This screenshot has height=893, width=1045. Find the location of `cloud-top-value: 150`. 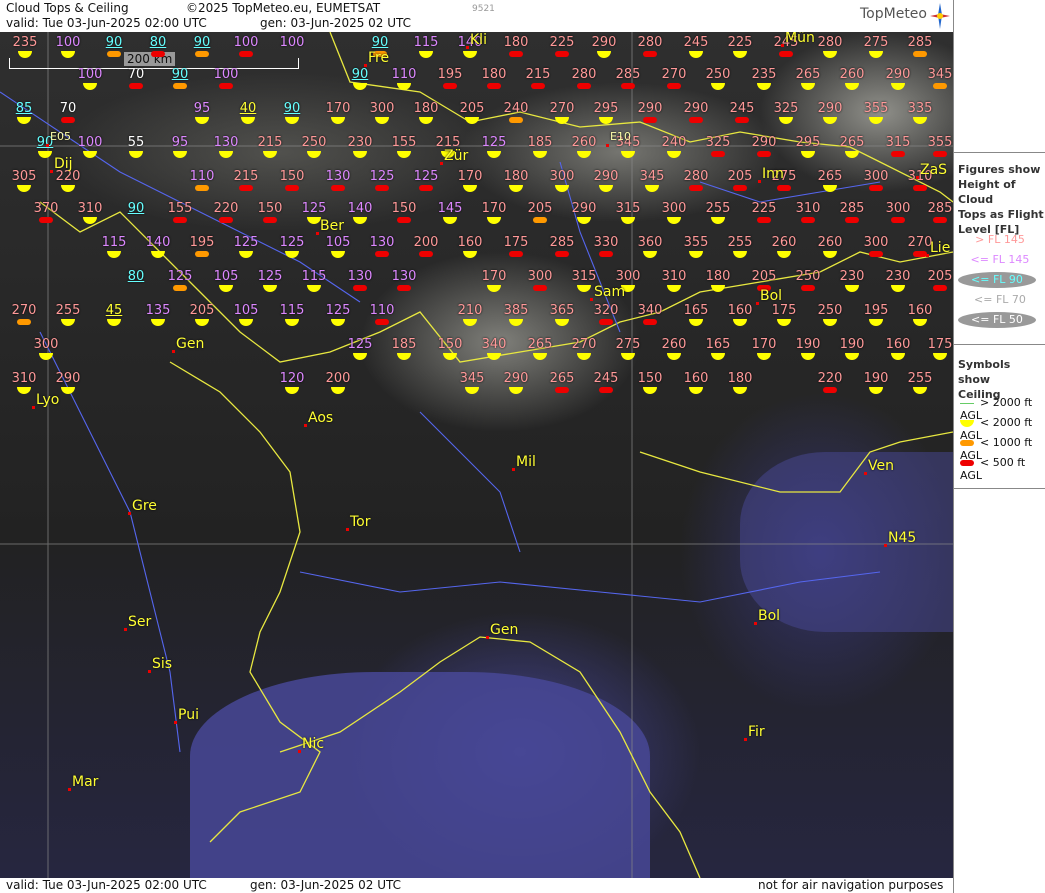

cloud-top-value: 150 is located at coordinates (292, 176).